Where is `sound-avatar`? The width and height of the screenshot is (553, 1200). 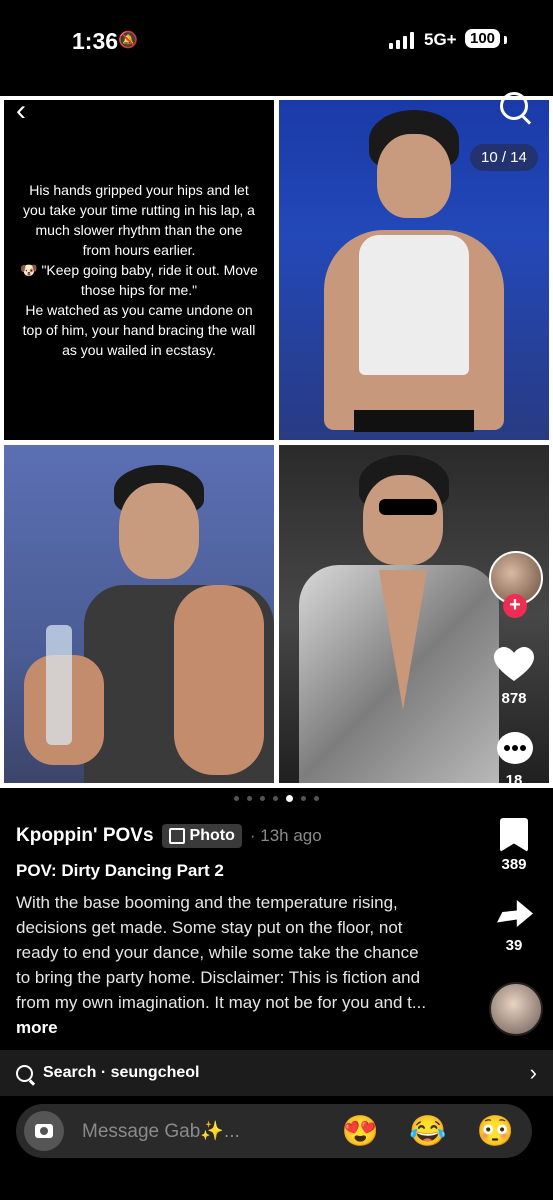
sound-avatar is located at coordinates (516, 1009).